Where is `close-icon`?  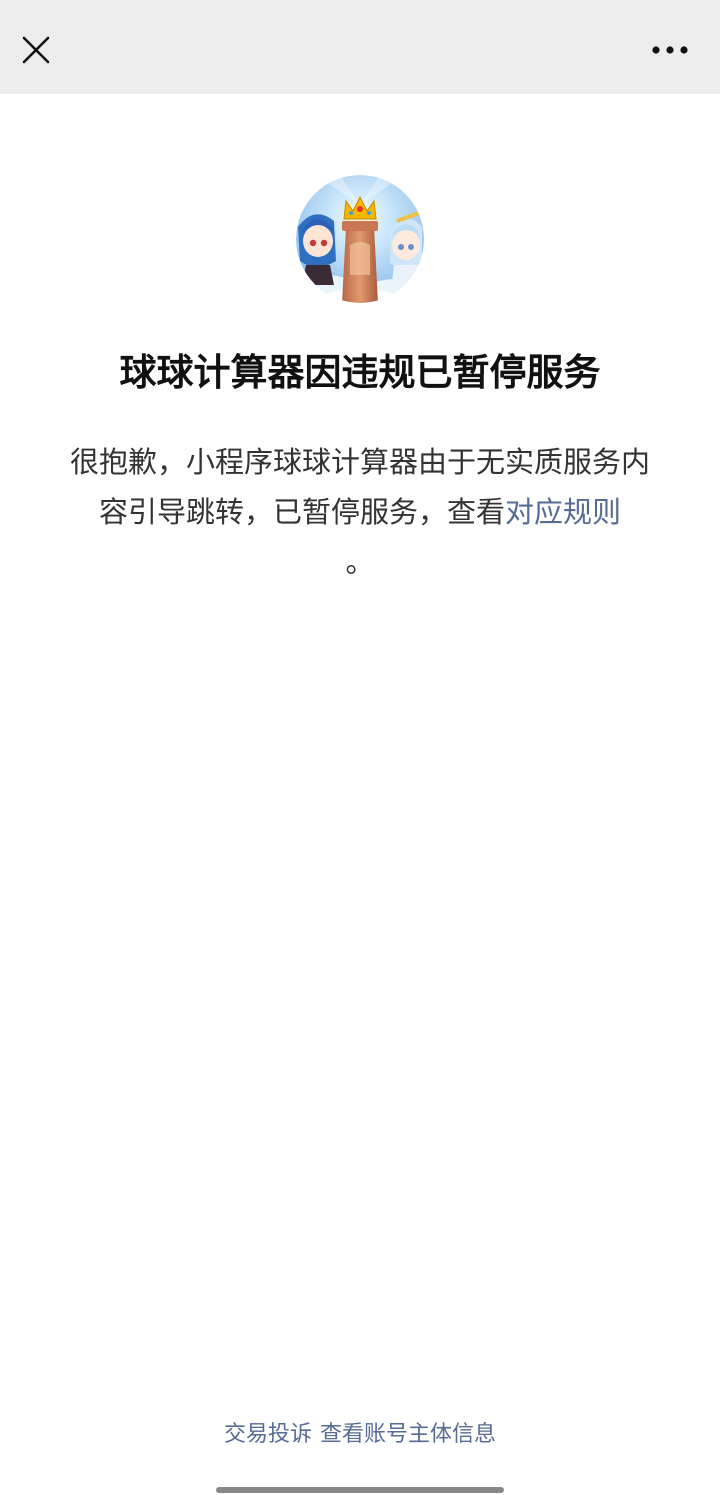 close-icon is located at coordinates (36, 50).